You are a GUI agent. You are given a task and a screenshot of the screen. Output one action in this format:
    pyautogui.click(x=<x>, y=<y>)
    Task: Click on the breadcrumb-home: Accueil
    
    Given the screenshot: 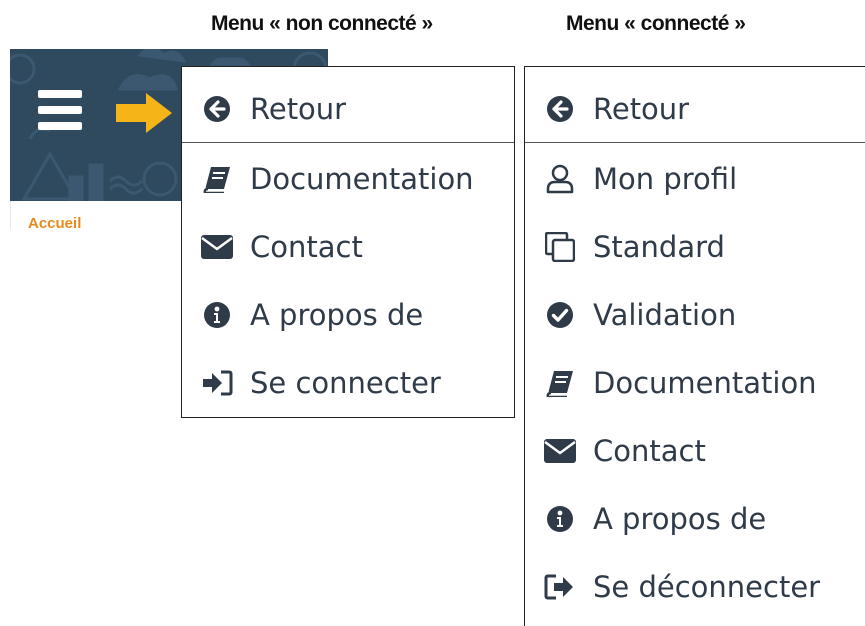 What is the action you would take?
    pyautogui.click(x=54, y=223)
    